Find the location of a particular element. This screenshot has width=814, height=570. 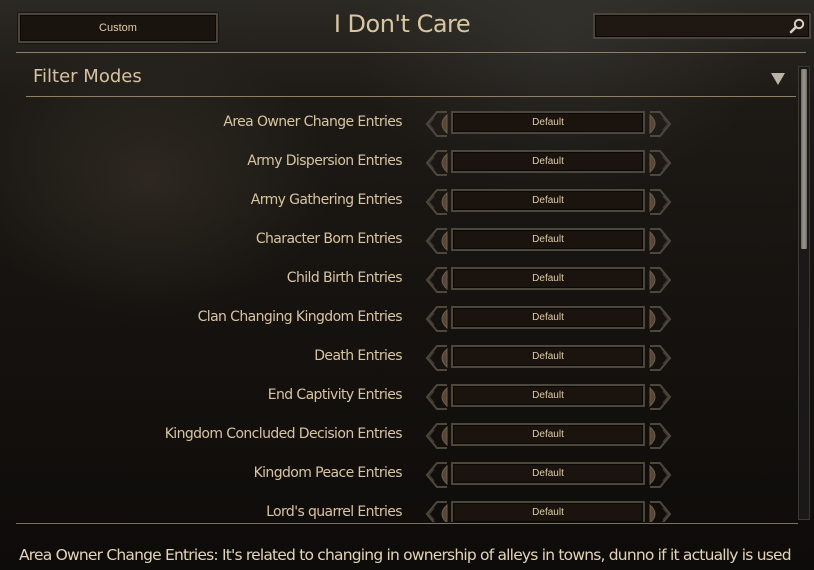

filter-row-label: Army Gathering Entries is located at coordinates (326, 200).